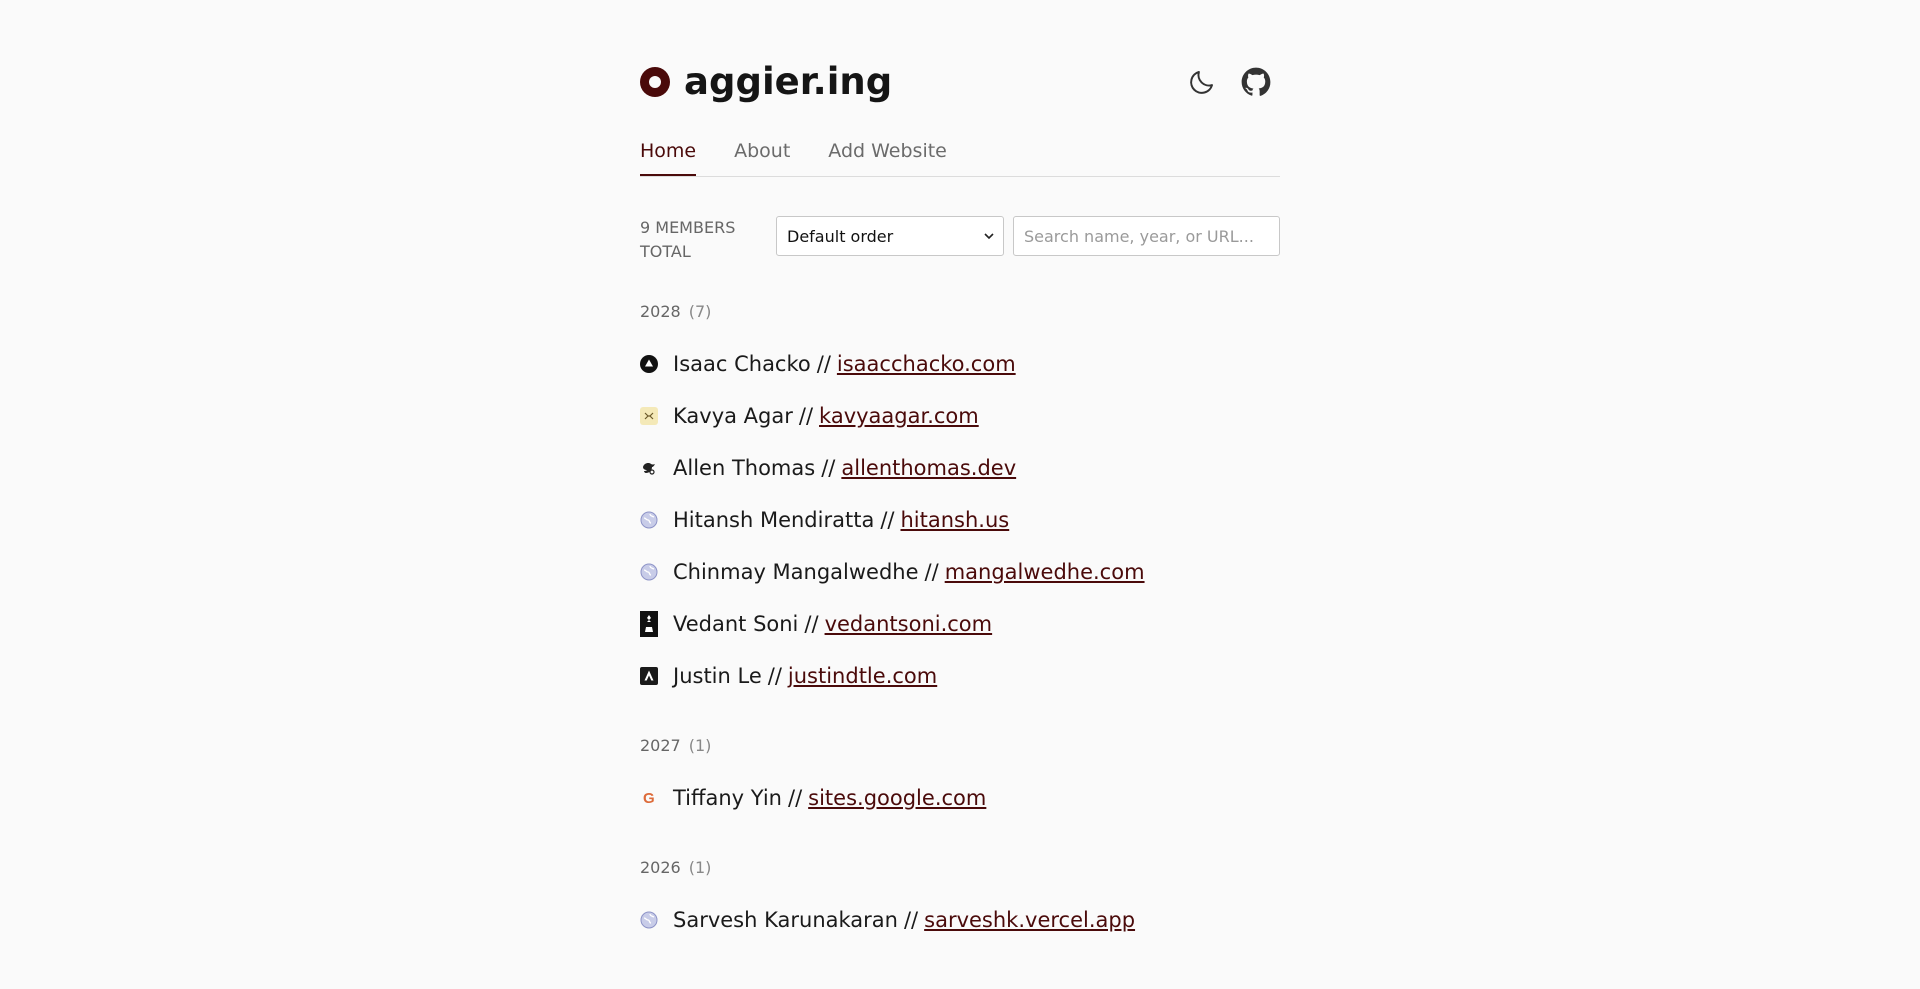 The image size is (1920, 989). What do you see at coordinates (1256, 82) in the screenshot?
I see `github-icon` at bounding box center [1256, 82].